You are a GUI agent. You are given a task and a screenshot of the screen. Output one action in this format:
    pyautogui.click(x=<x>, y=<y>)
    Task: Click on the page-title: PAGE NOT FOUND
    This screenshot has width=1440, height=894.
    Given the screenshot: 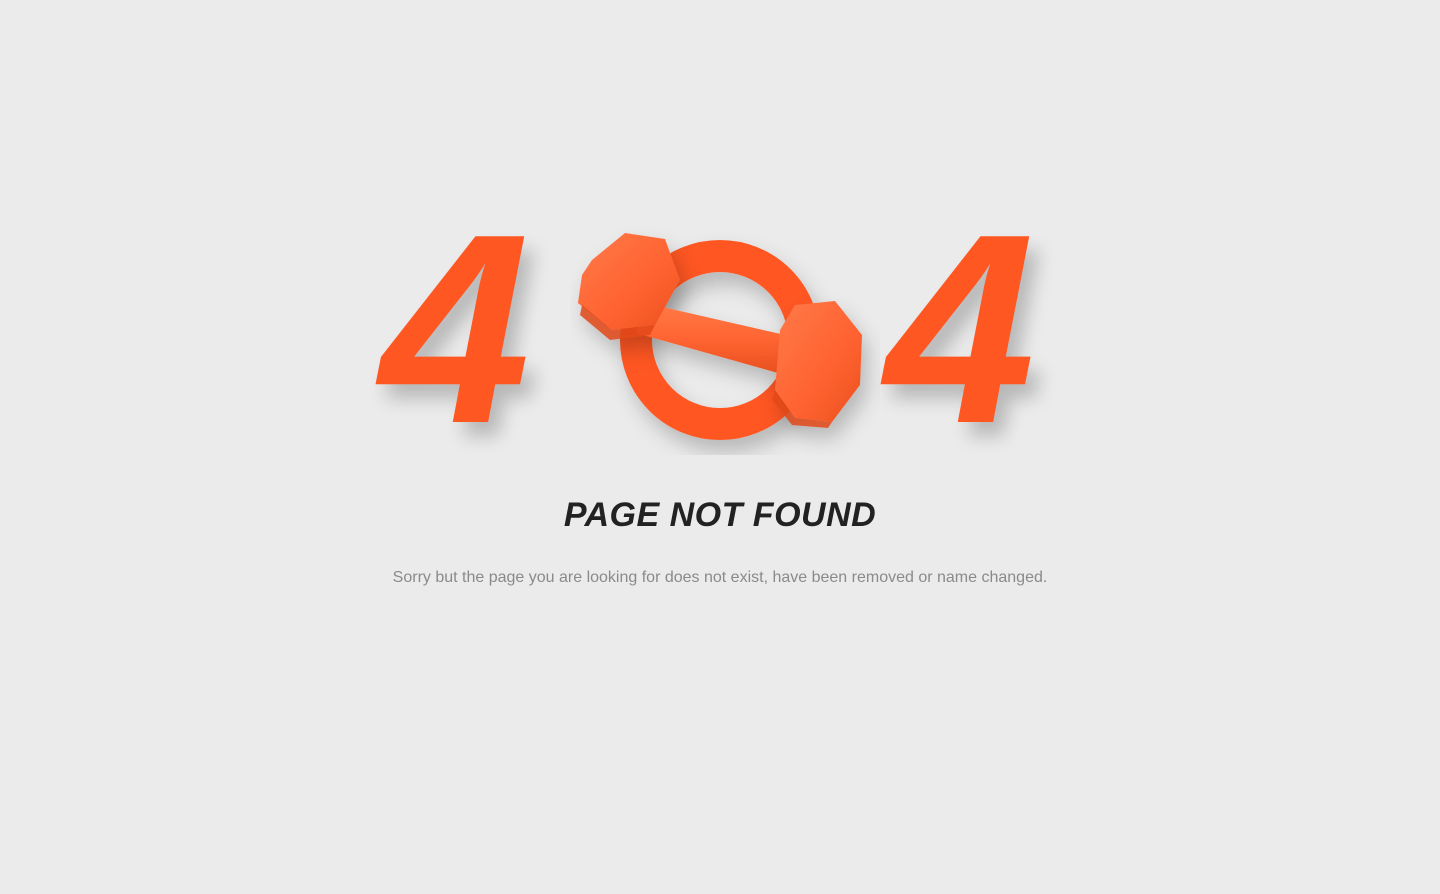 What is the action you would take?
    pyautogui.click(x=720, y=515)
    